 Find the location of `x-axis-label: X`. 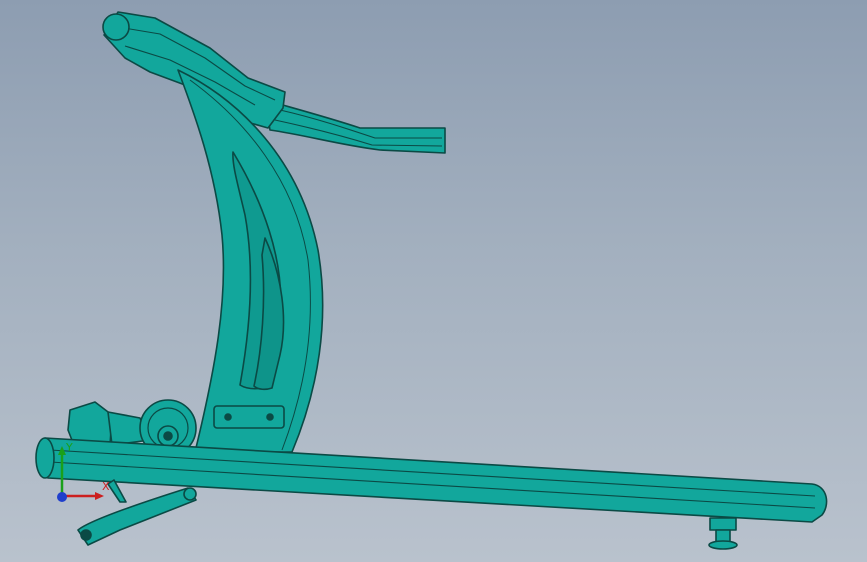

x-axis-label: X is located at coordinates (106, 486).